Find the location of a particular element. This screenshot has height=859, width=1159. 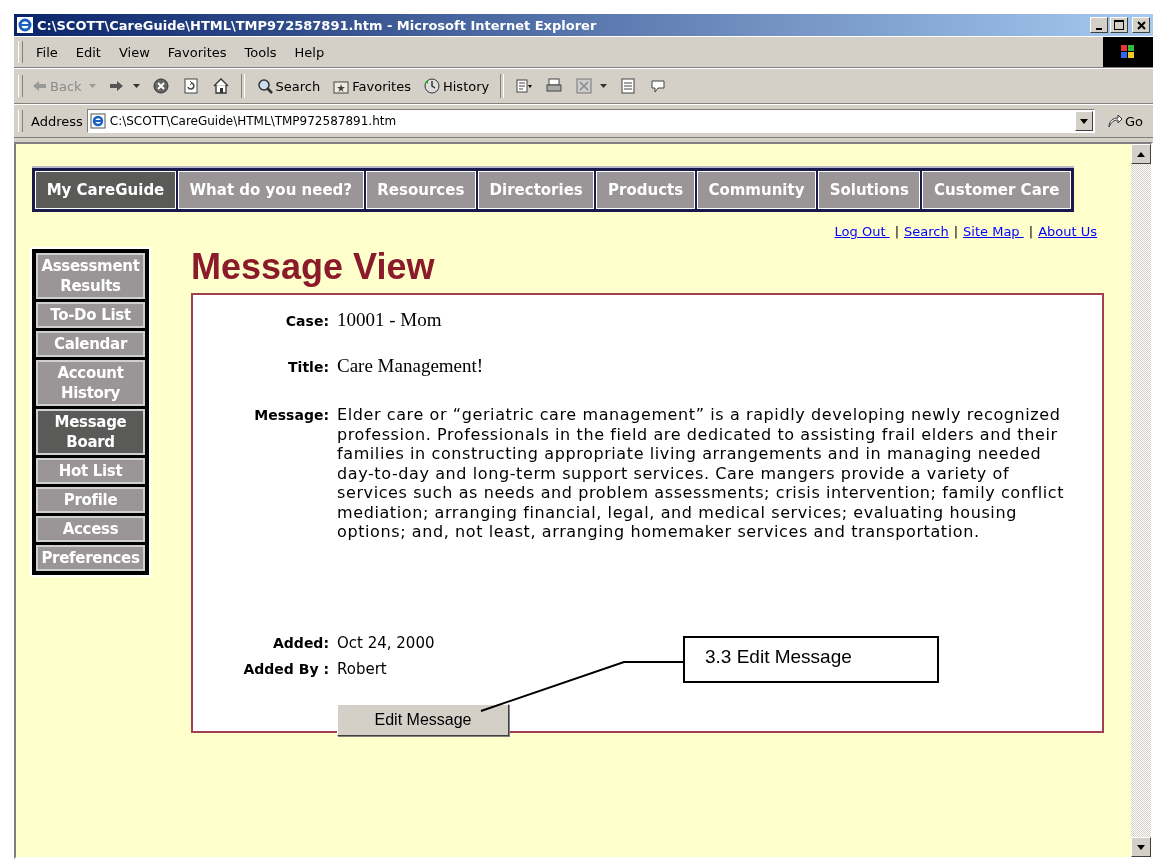

home-icon is located at coordinates (220, 86).